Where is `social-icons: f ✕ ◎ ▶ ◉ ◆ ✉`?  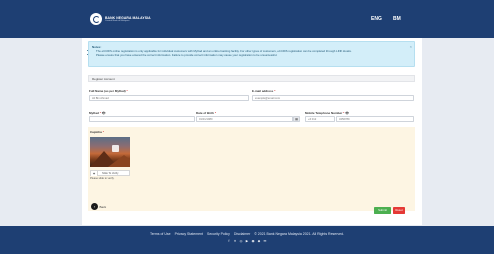
social-icons: f ✕ ◎ ▶ ◉ ◆ ✉ is located at coordinates (247, 241).